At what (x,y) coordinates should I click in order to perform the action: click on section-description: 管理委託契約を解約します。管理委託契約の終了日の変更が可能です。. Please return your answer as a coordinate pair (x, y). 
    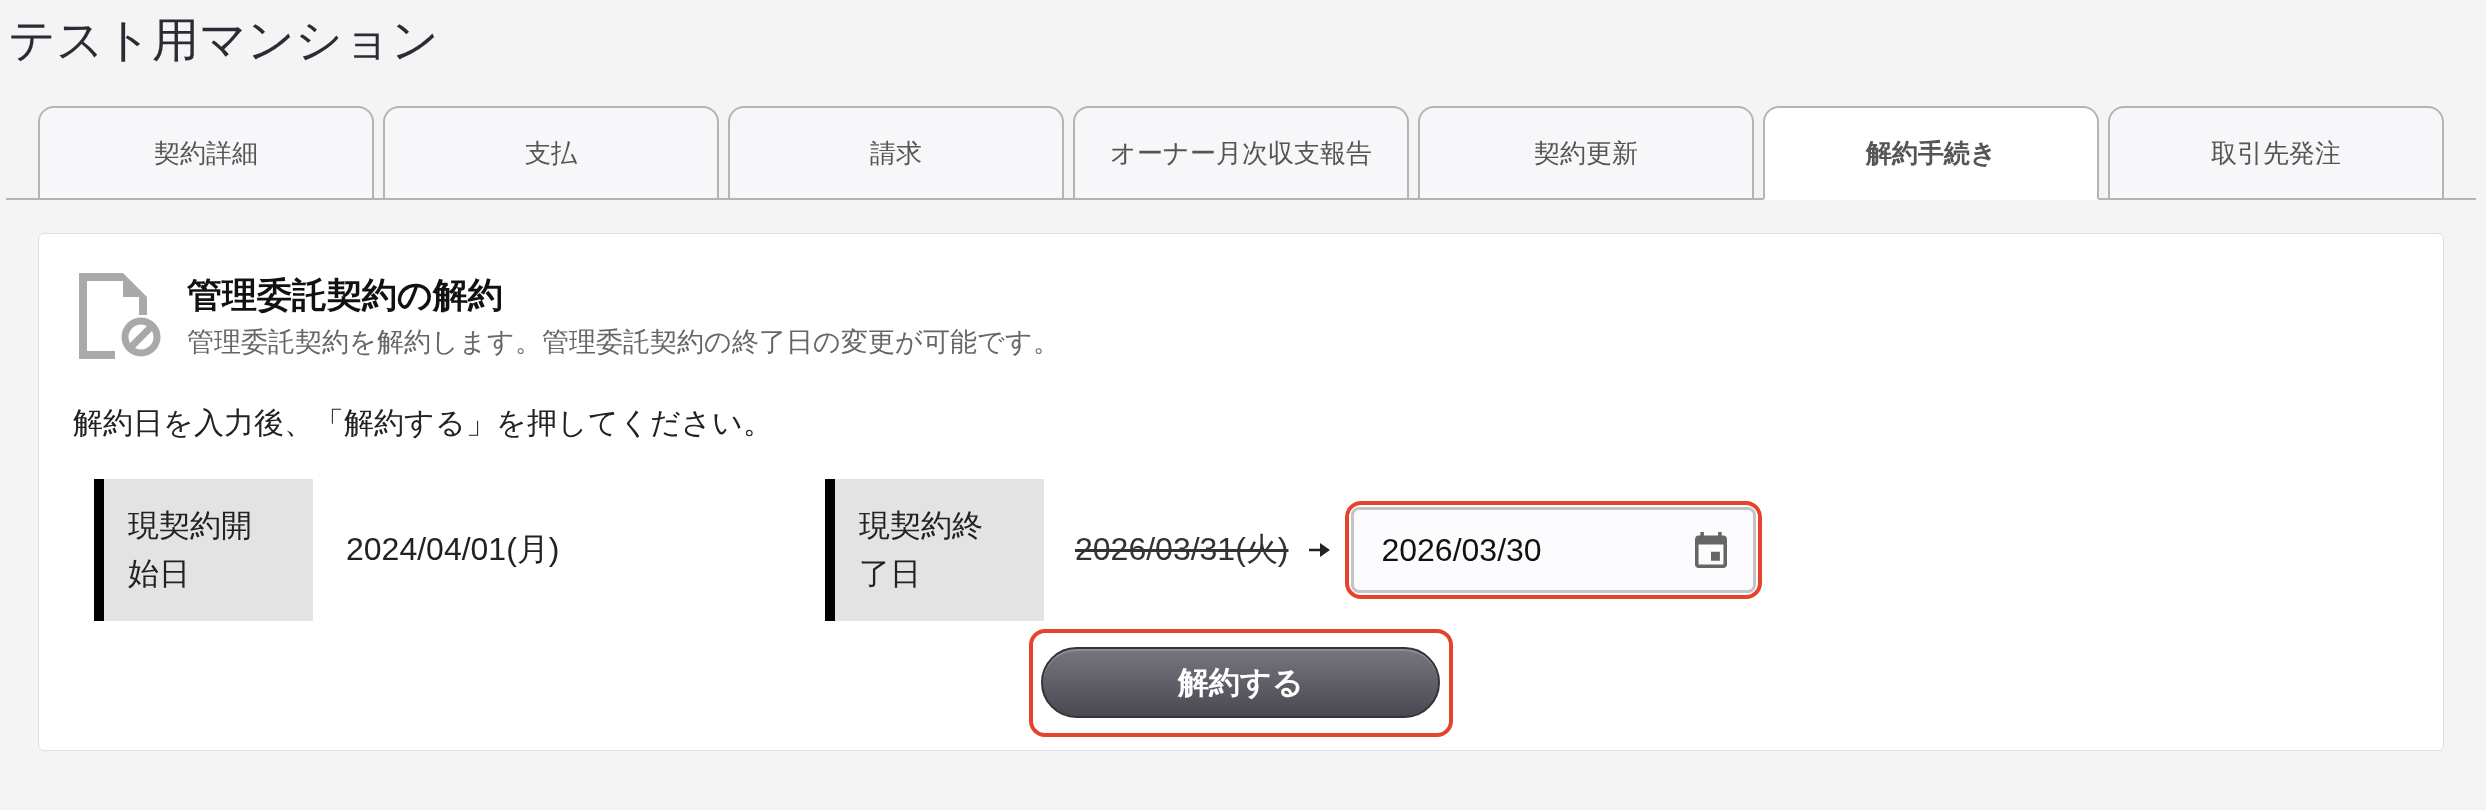
    Looking at the image, I should click on (623, 342).